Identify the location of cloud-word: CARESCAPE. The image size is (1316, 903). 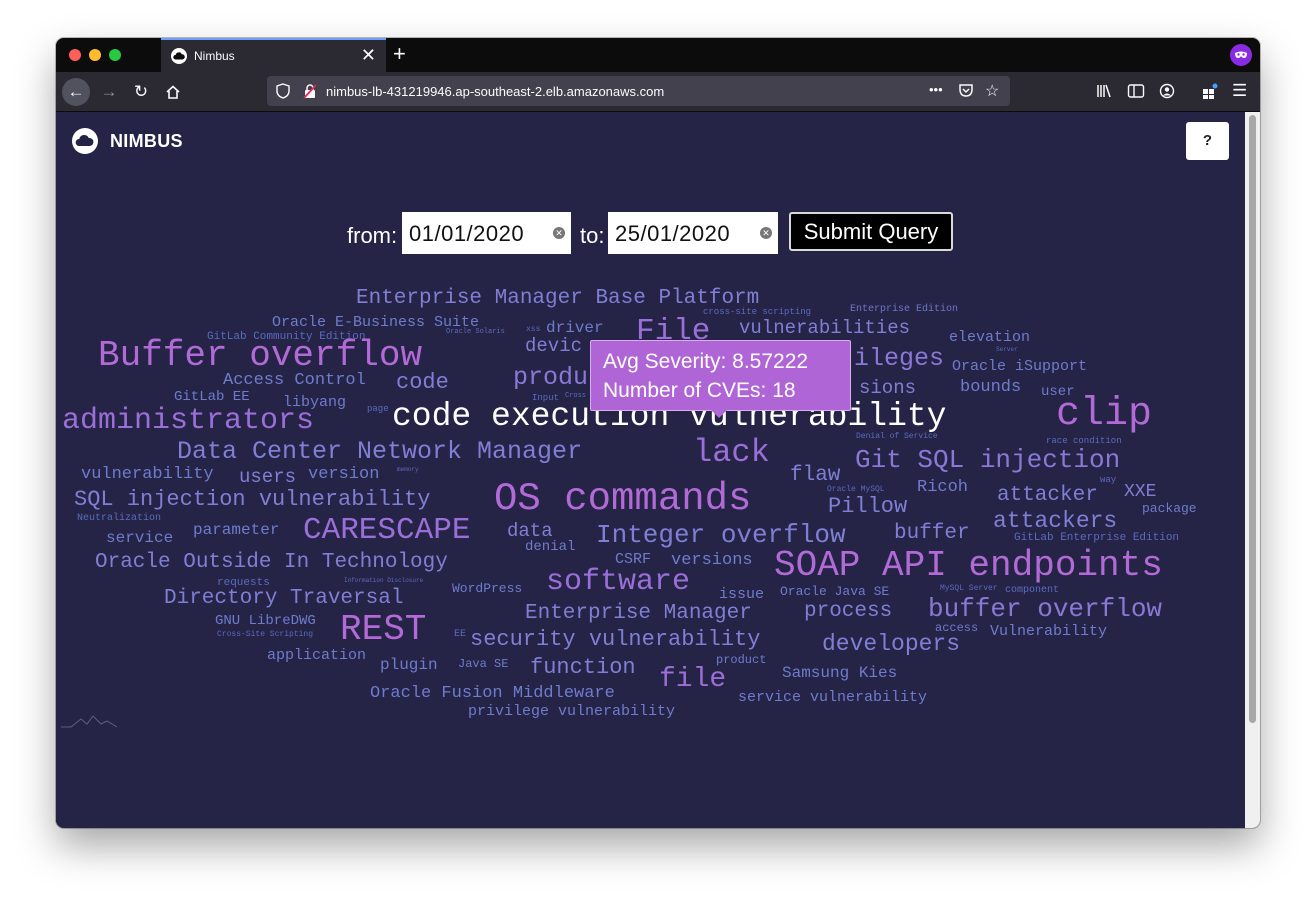
(386, 530).